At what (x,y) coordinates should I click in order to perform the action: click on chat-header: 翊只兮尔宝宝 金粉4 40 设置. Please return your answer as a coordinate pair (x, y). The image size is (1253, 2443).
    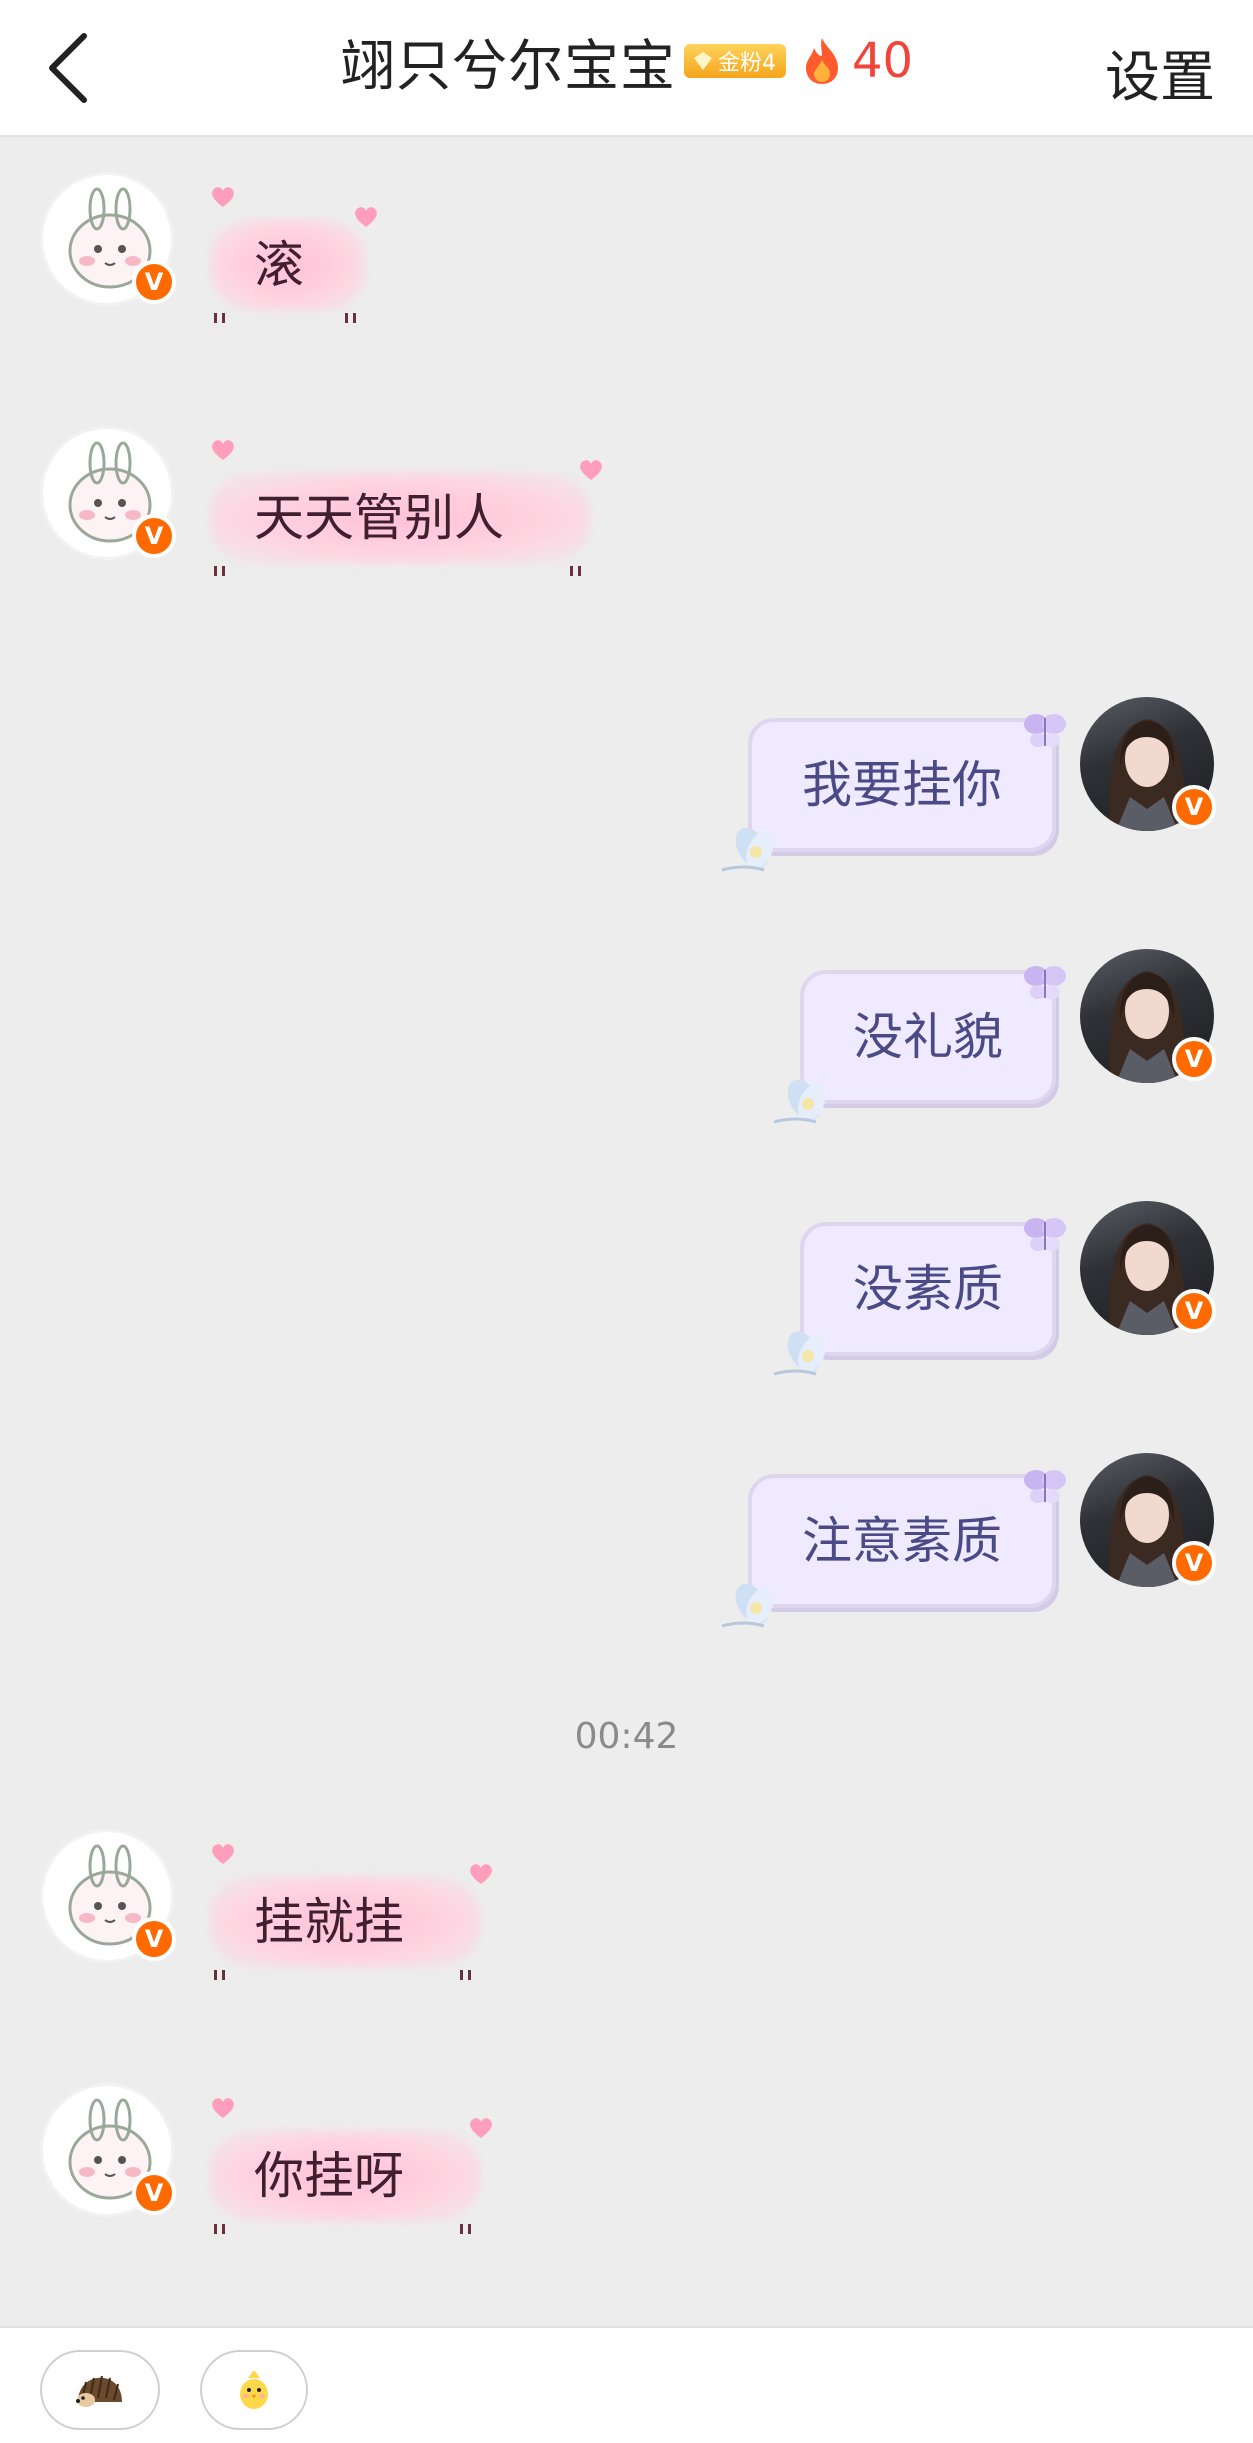
    Looking at the image, I should click on (626, 68).